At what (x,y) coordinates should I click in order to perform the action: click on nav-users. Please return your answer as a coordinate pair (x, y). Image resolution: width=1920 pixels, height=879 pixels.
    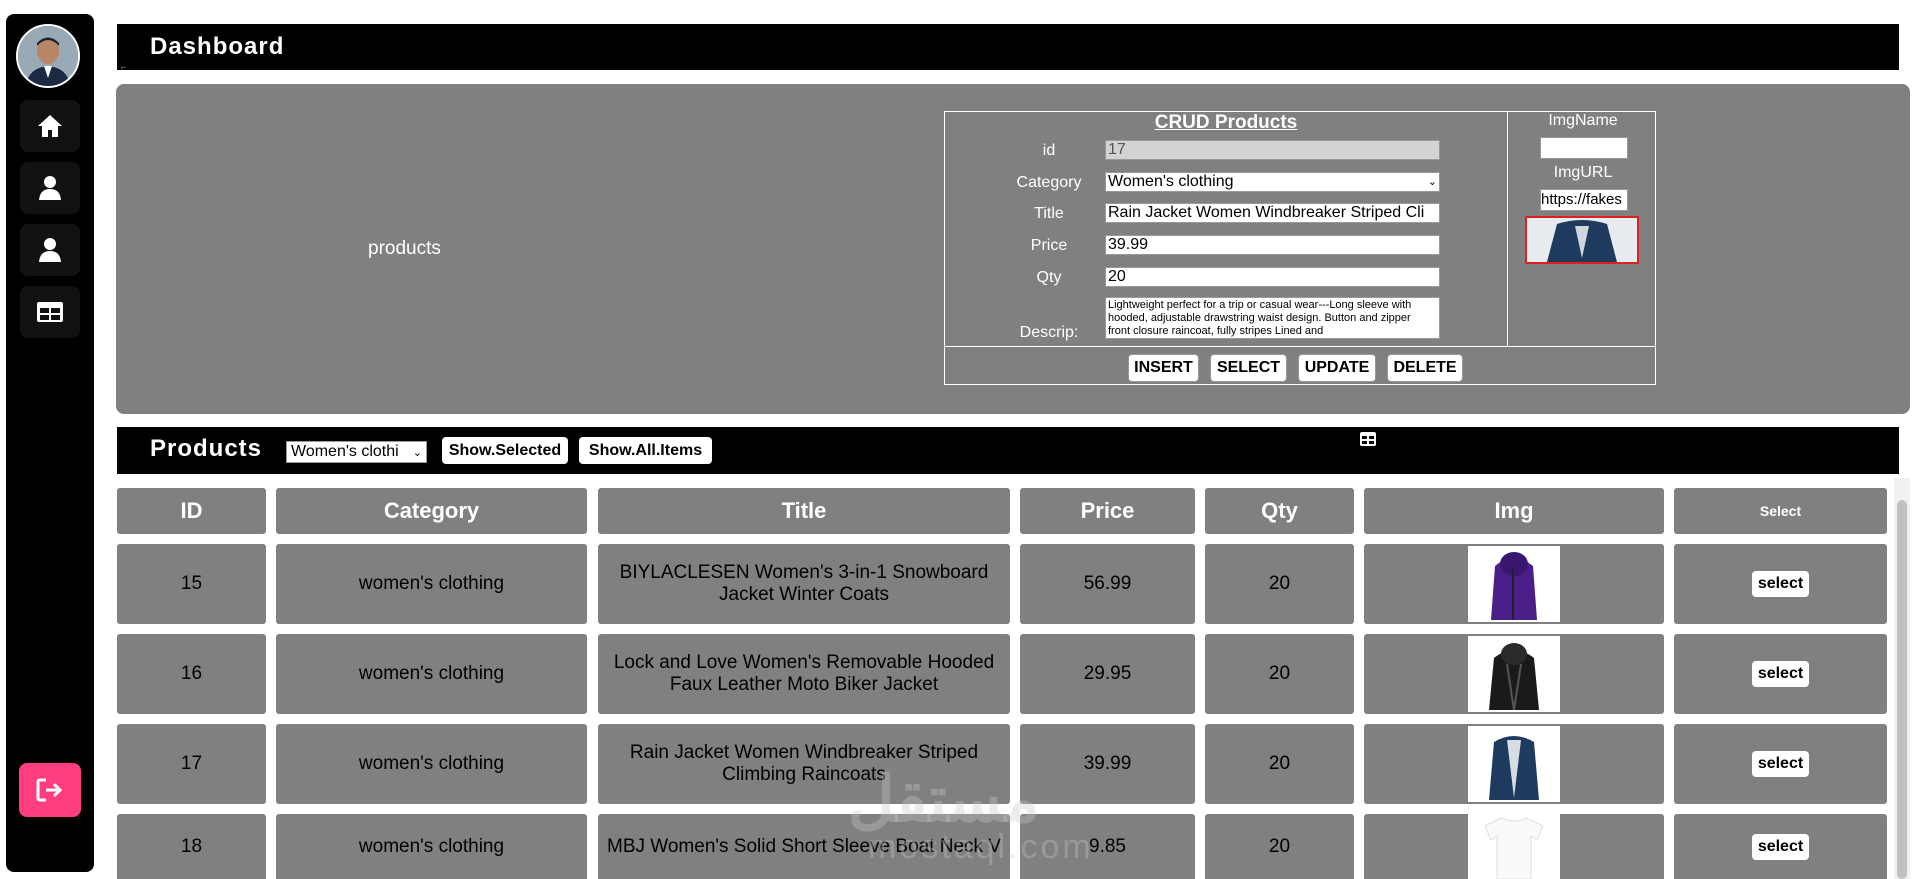
    Looking at the image, I should click on (50, 188).